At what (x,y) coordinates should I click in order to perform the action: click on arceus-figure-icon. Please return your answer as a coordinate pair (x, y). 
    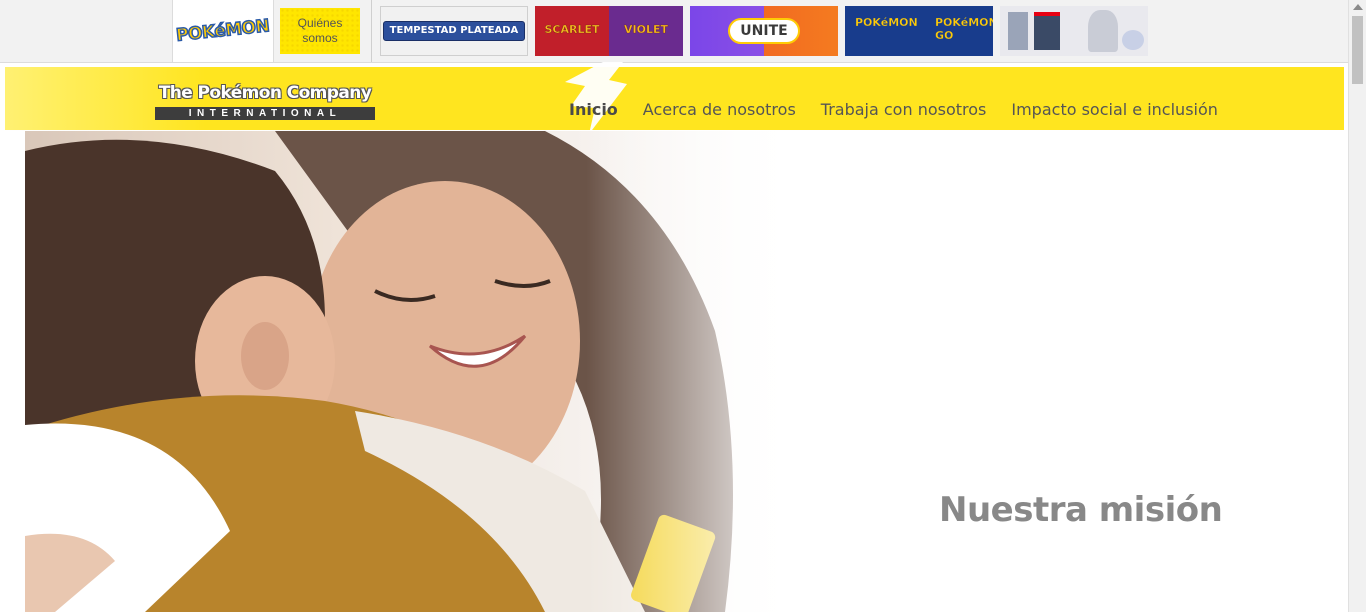
    Looking at the image, I should click on (1103, 31).